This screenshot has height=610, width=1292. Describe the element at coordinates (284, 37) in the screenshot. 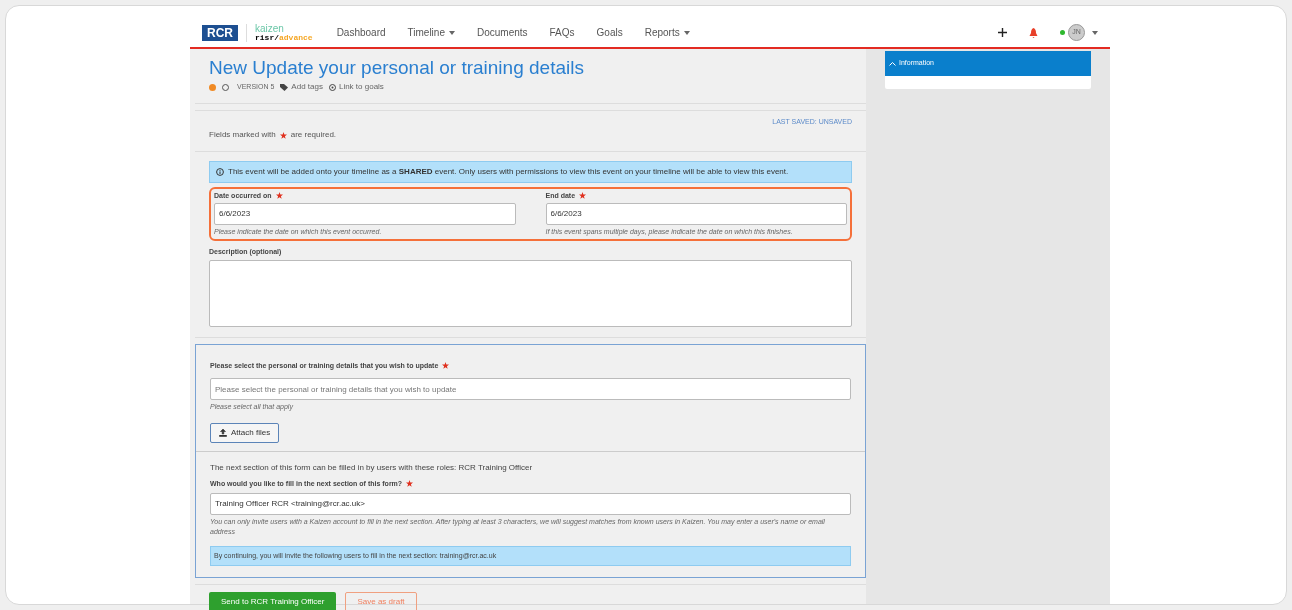

I see `brand-subtitle: risr/advance` at that location.